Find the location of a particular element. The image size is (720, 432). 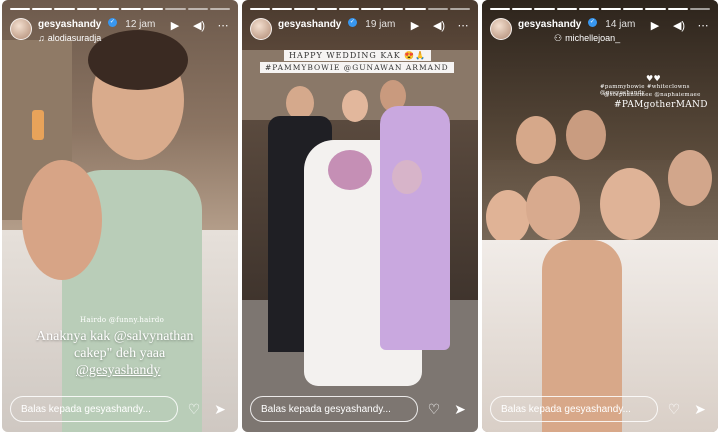

caption-pill-2: #PAMMYBOWIE @GUNAWAN ARMAND is located at coordinates (357, 67).